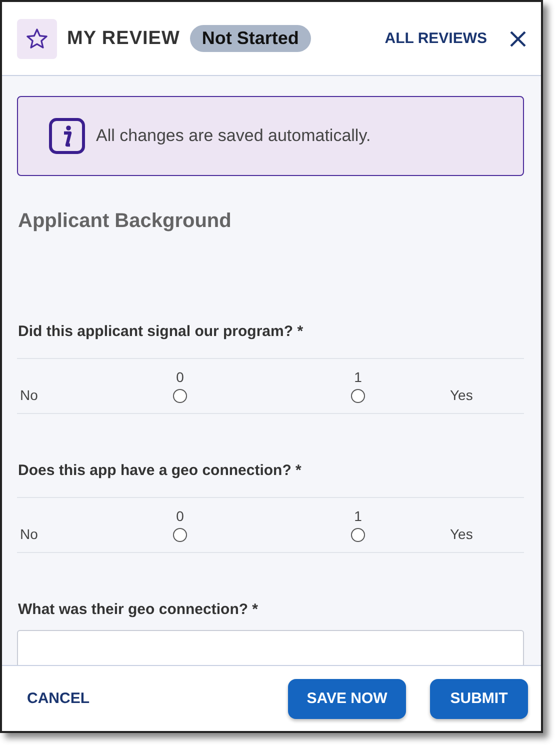  Describe the element at coordinates (139, 609) in the screenshot. I see `question-label: What was their geo connection? *` at that location.